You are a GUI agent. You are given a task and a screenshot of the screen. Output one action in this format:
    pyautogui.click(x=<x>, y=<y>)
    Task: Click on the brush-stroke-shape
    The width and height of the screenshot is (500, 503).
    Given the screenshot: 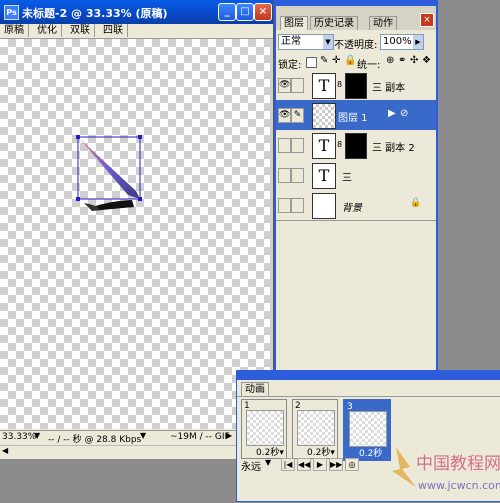 What is the action you would take?
    pyautogui.click(x=110, y=169)
    